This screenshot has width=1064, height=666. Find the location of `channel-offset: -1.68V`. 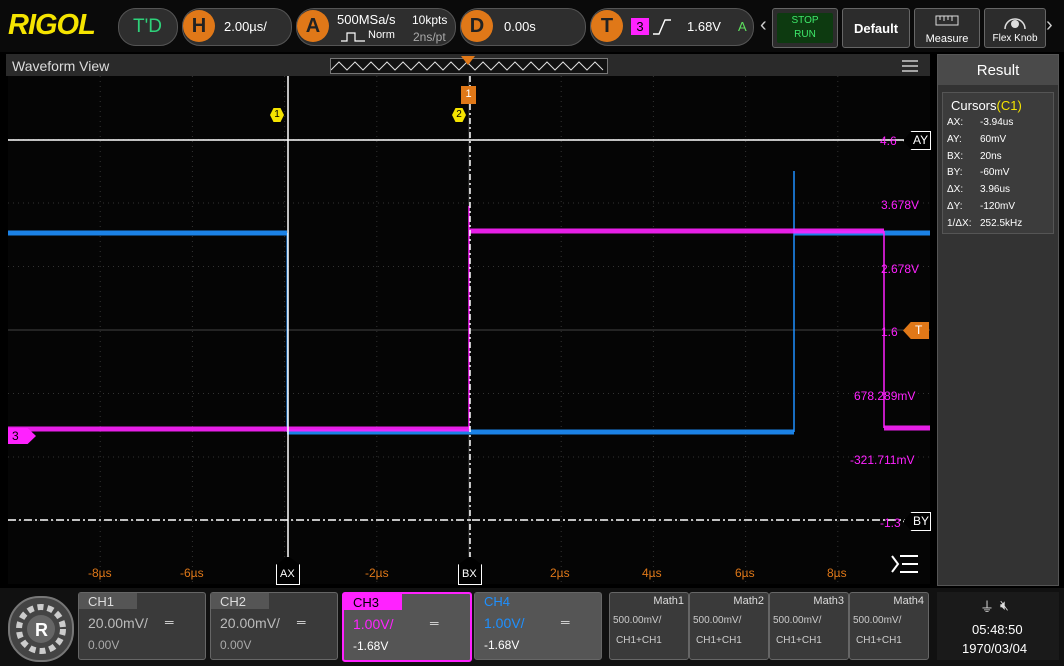

channel-offset: -1.68V is located at coordinates (502, 645).